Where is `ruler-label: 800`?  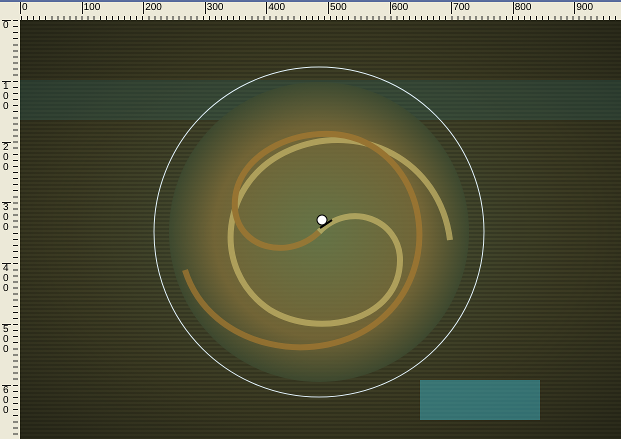 ruler-label: 800 is located at coordinates (543, 8).